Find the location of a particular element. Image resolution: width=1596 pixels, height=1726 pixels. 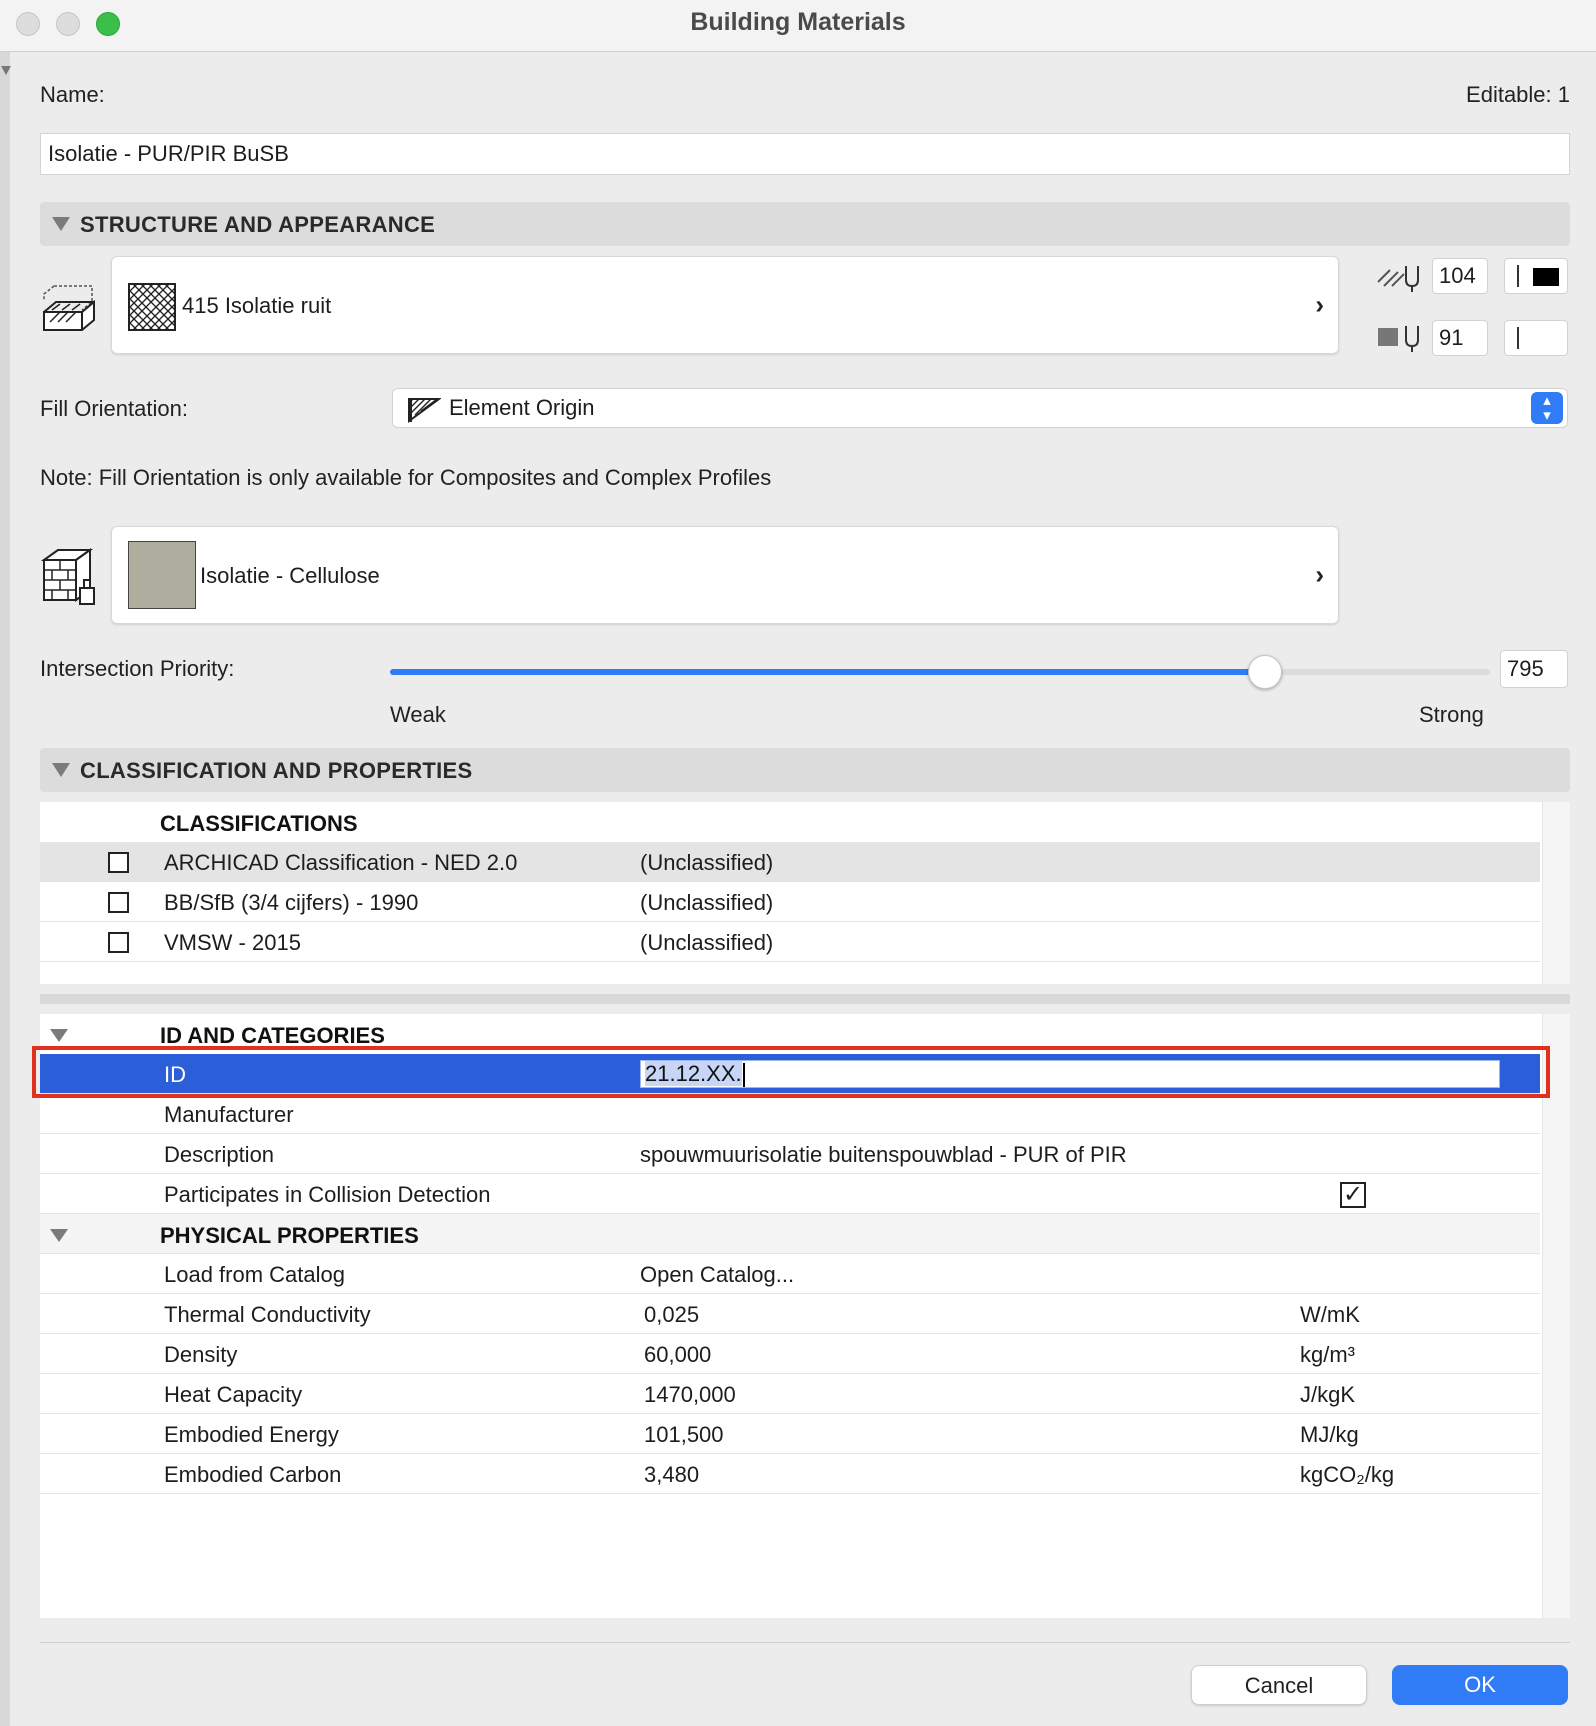

classification-name: VMSW - 2015 is located at coordinates (232, 942).